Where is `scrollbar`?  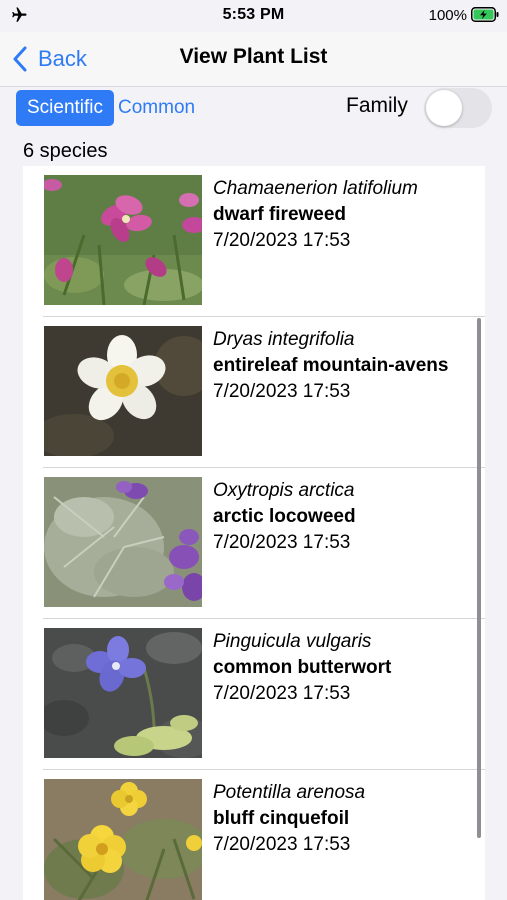 scrollbar is located at coordinates (479, 578).